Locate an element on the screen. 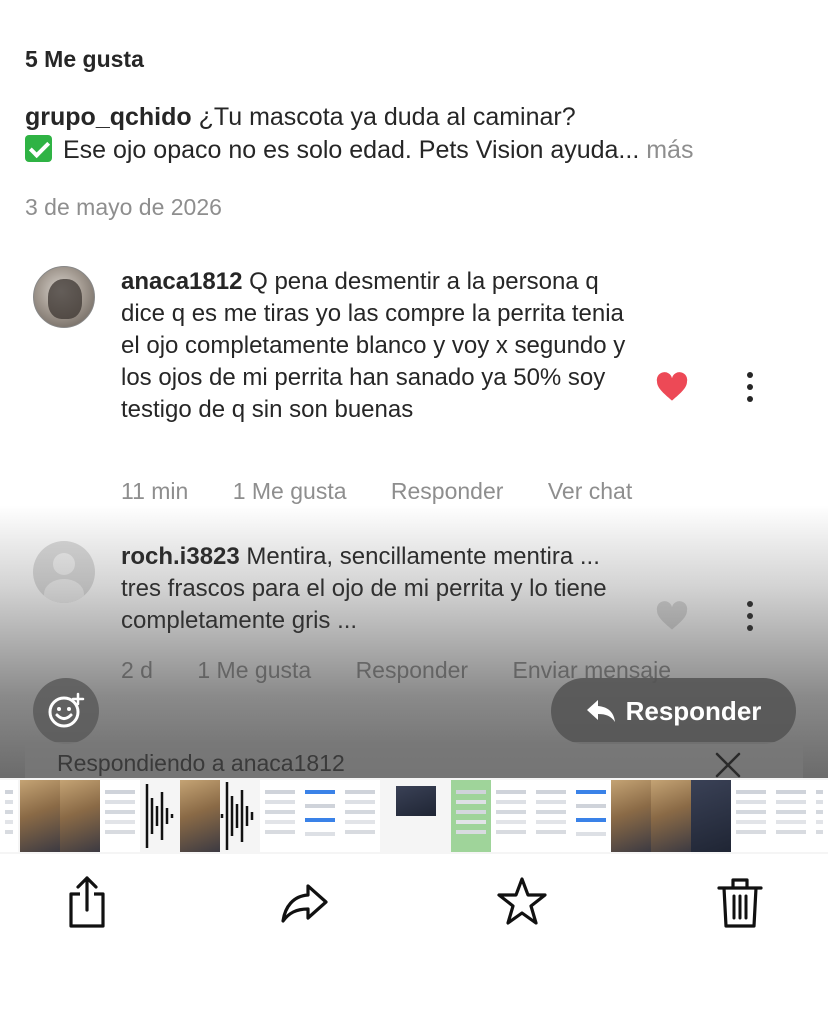  likes-count: 5 Me gusta is located at coordinates (84, 59).